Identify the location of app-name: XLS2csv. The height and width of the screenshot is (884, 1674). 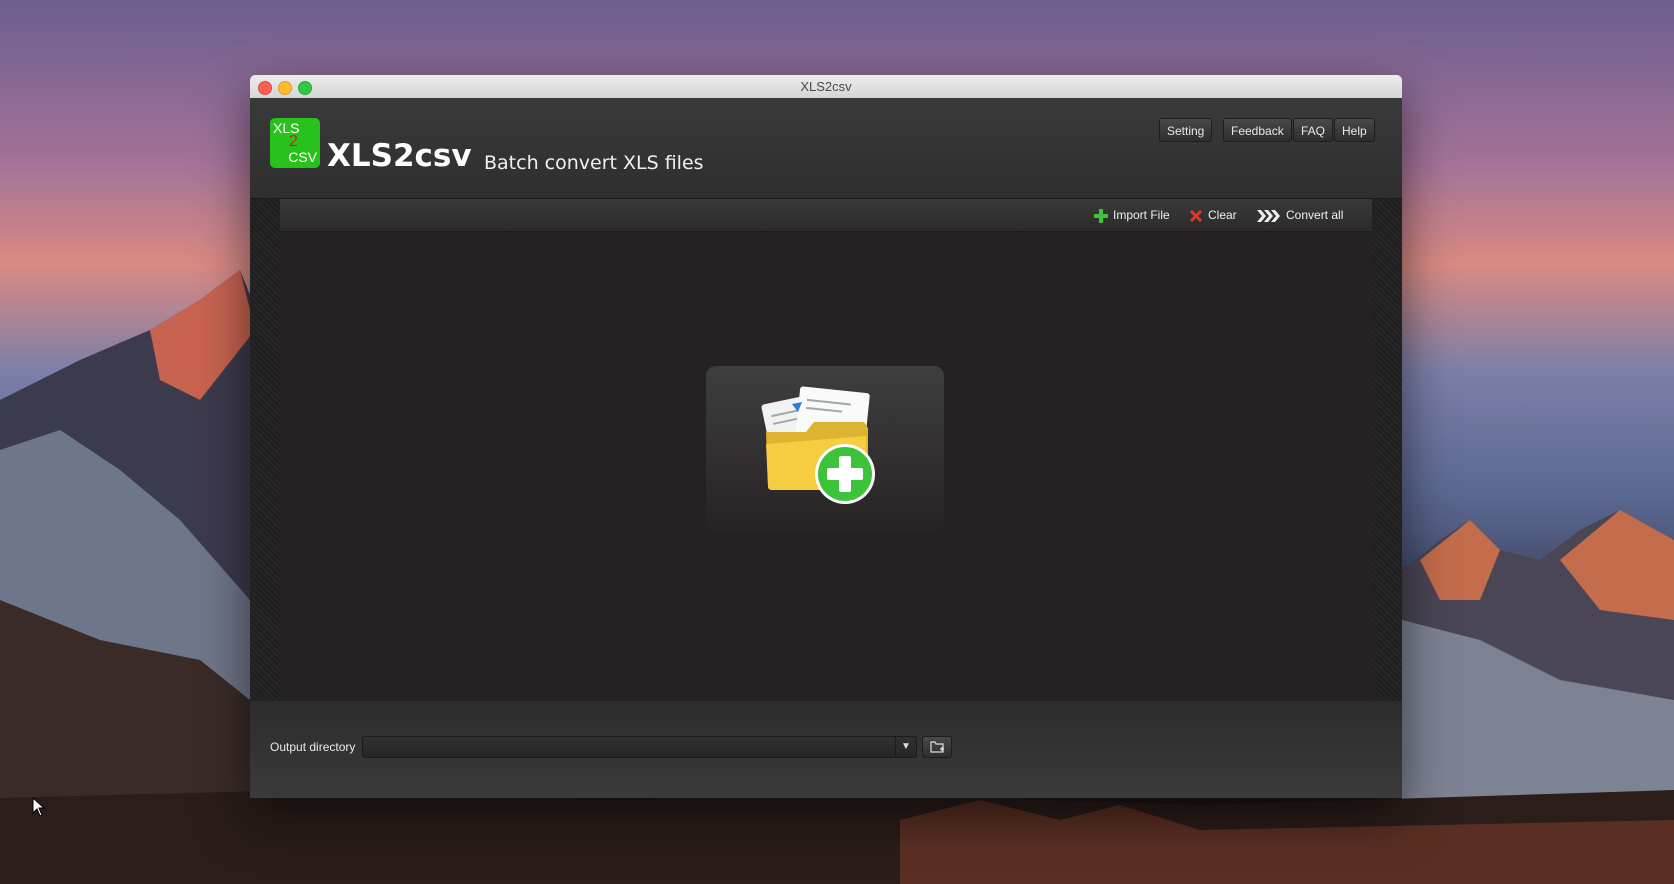
(399, 156).